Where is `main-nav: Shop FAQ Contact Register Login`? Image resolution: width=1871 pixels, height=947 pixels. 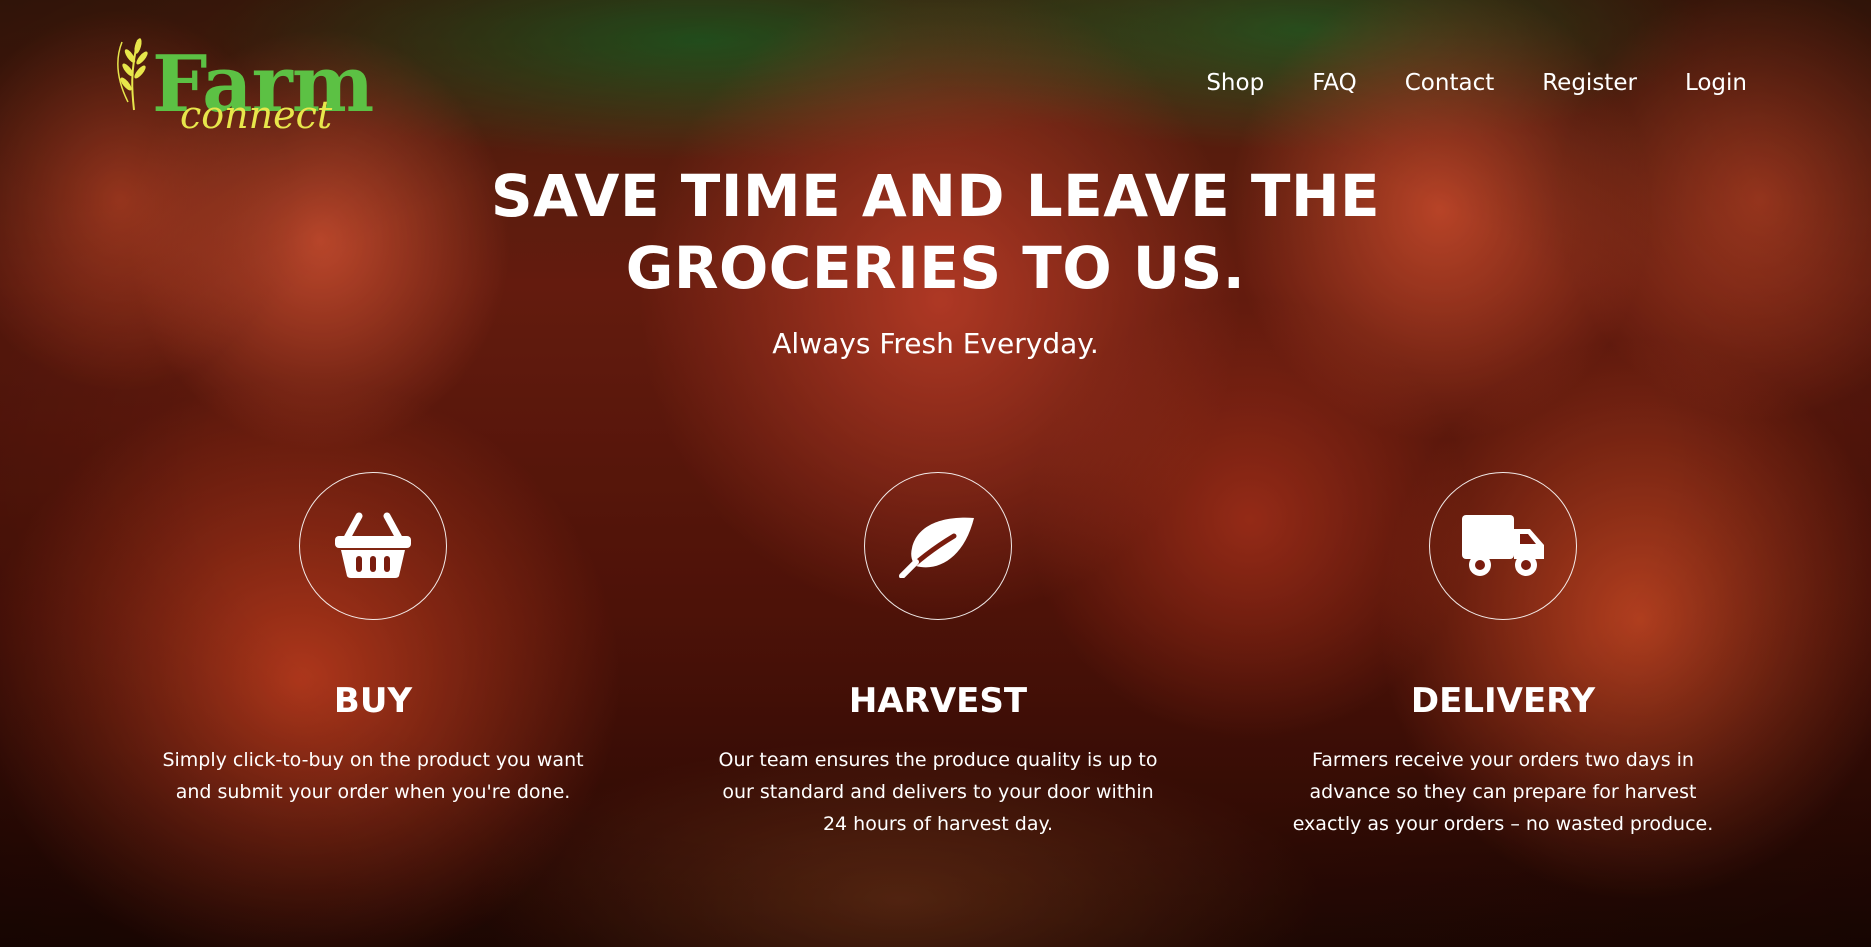
main-nav: Shop FAQ Contact Register Login is located at coordinates (1476, 83).